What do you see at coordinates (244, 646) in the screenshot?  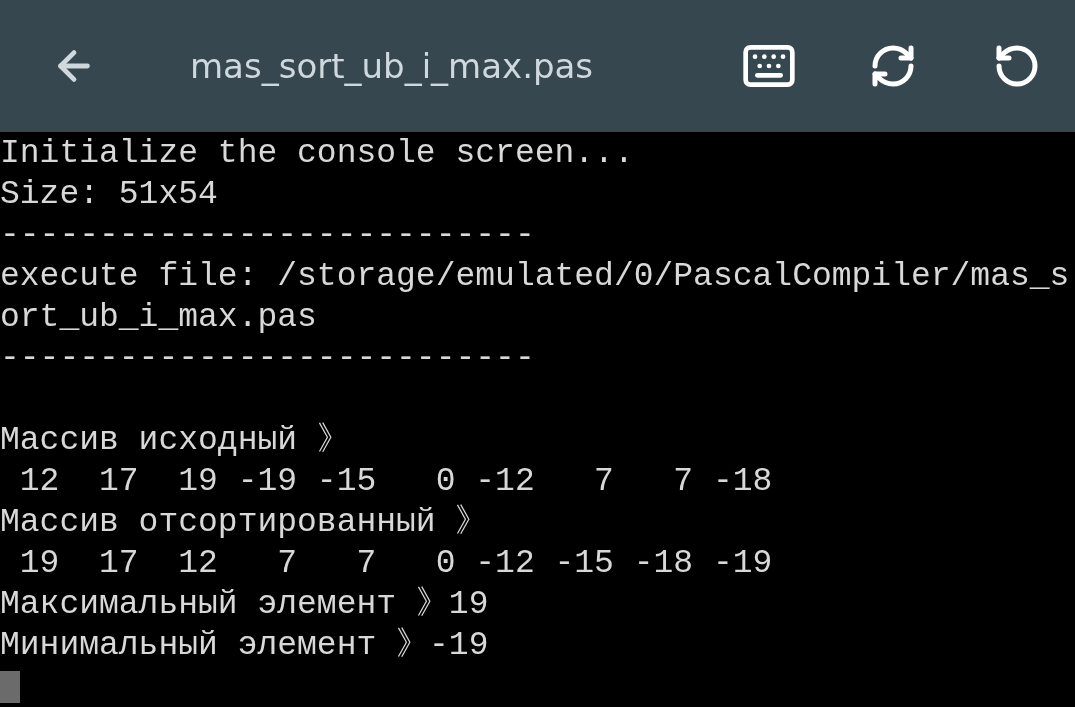 I see `console-line: Минимальный элемент 》-19` at bounding box center [244, 646].